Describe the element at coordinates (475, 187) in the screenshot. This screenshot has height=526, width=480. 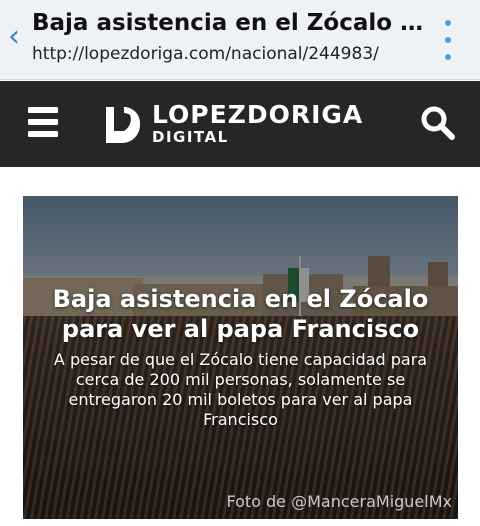
I see `scrollbar` at that location.